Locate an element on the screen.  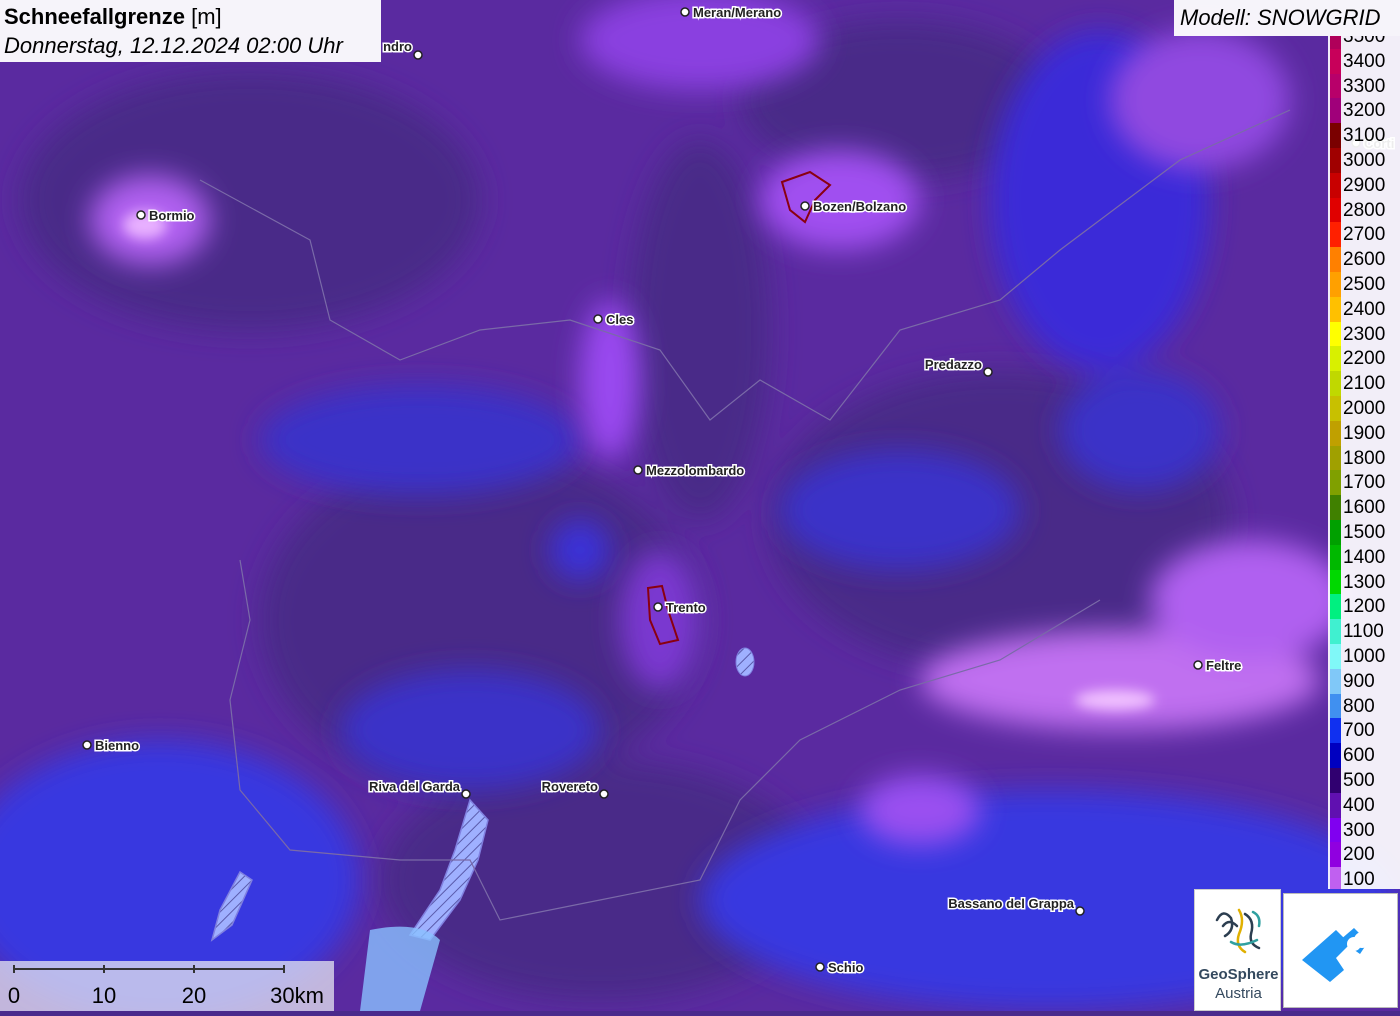
legend-row-3500: 3500 is located at coordinates (1364, 42).